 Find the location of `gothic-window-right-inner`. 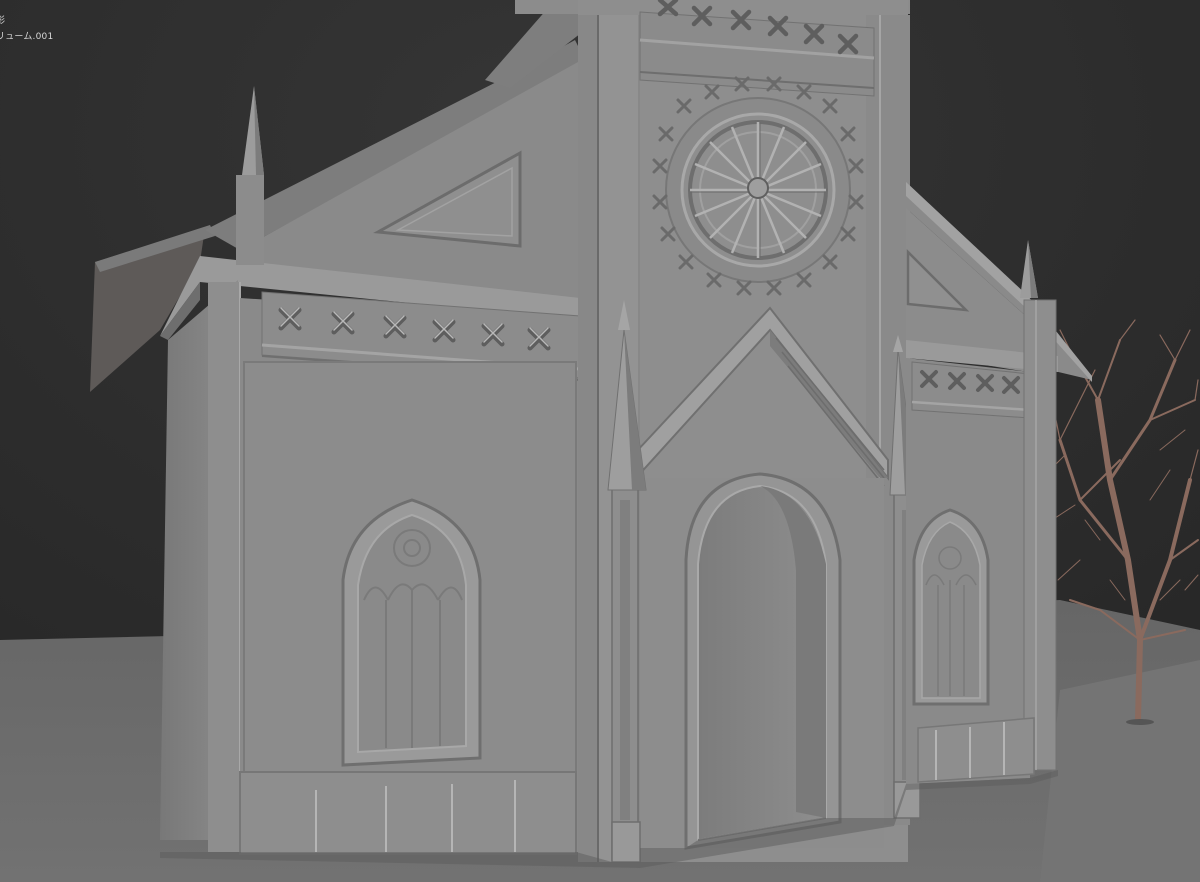

gothic-window-right-inner is located at coordinates (951, 610).